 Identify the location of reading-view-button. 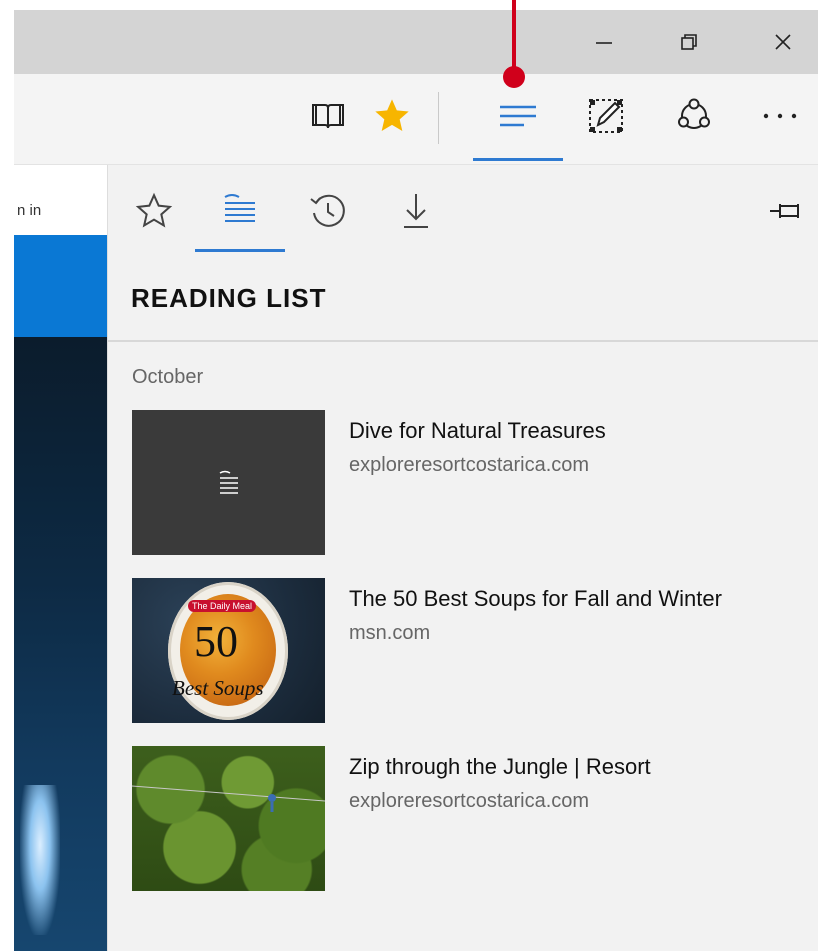
(328, 116).